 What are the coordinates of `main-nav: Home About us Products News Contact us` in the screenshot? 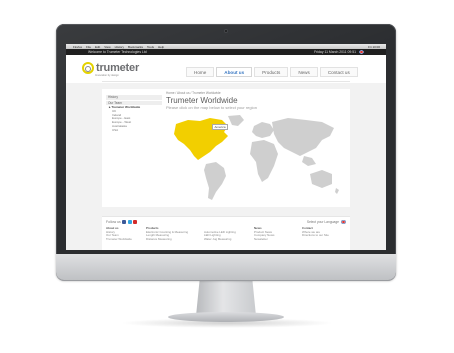 It's located at (272, 72).